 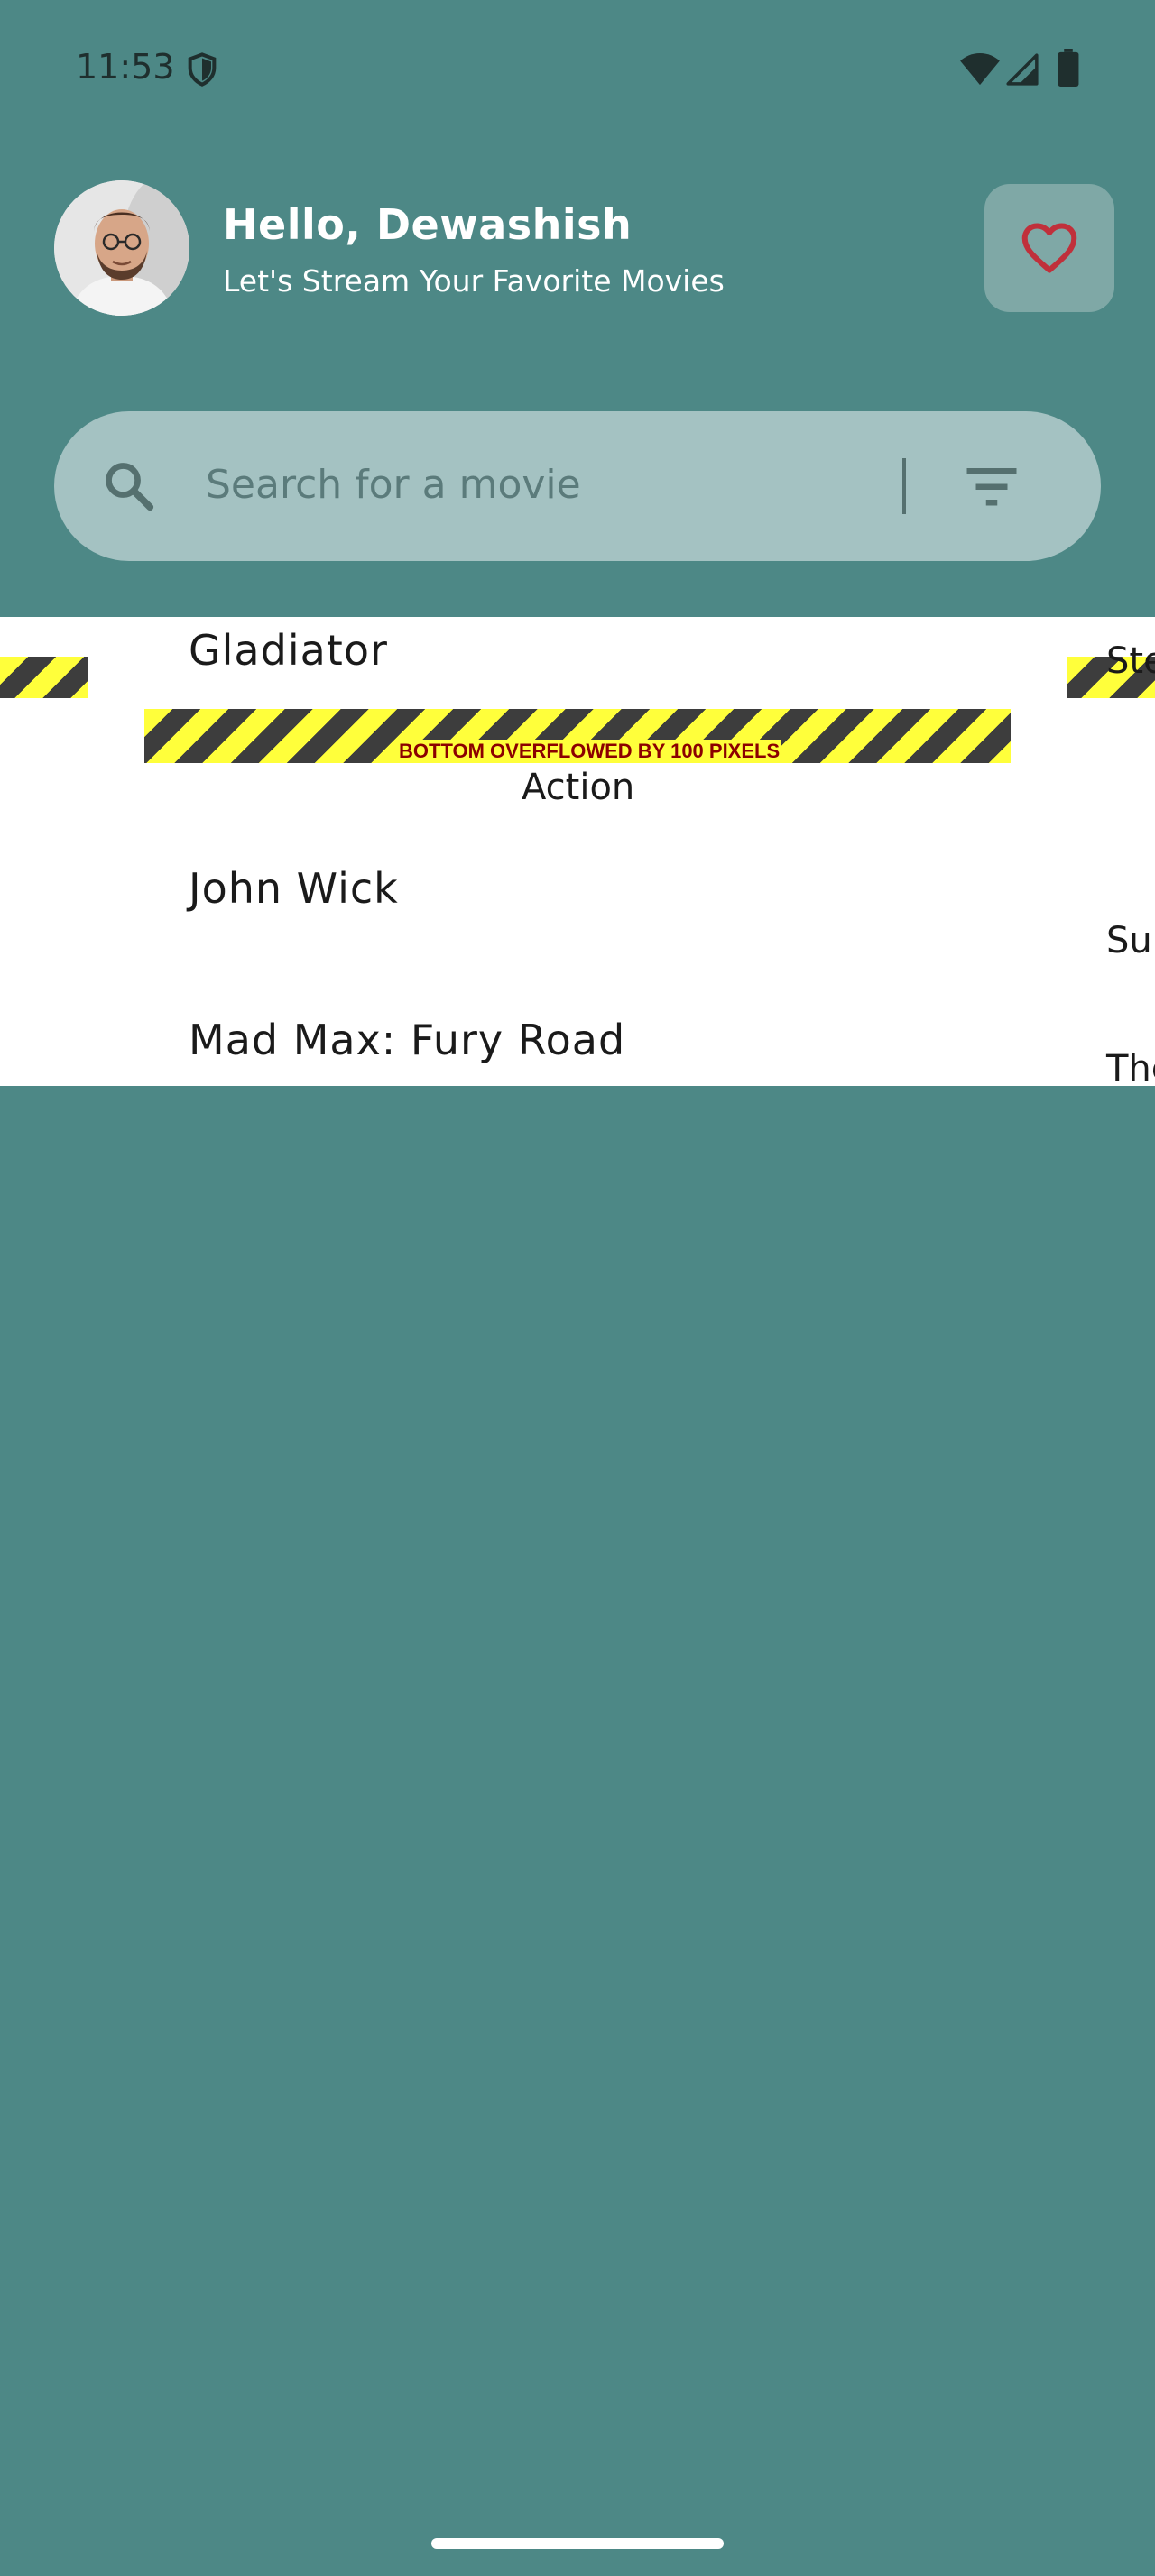 I want to click on movie-title-gladiator: Gladiator, so click(x=288, y=651).